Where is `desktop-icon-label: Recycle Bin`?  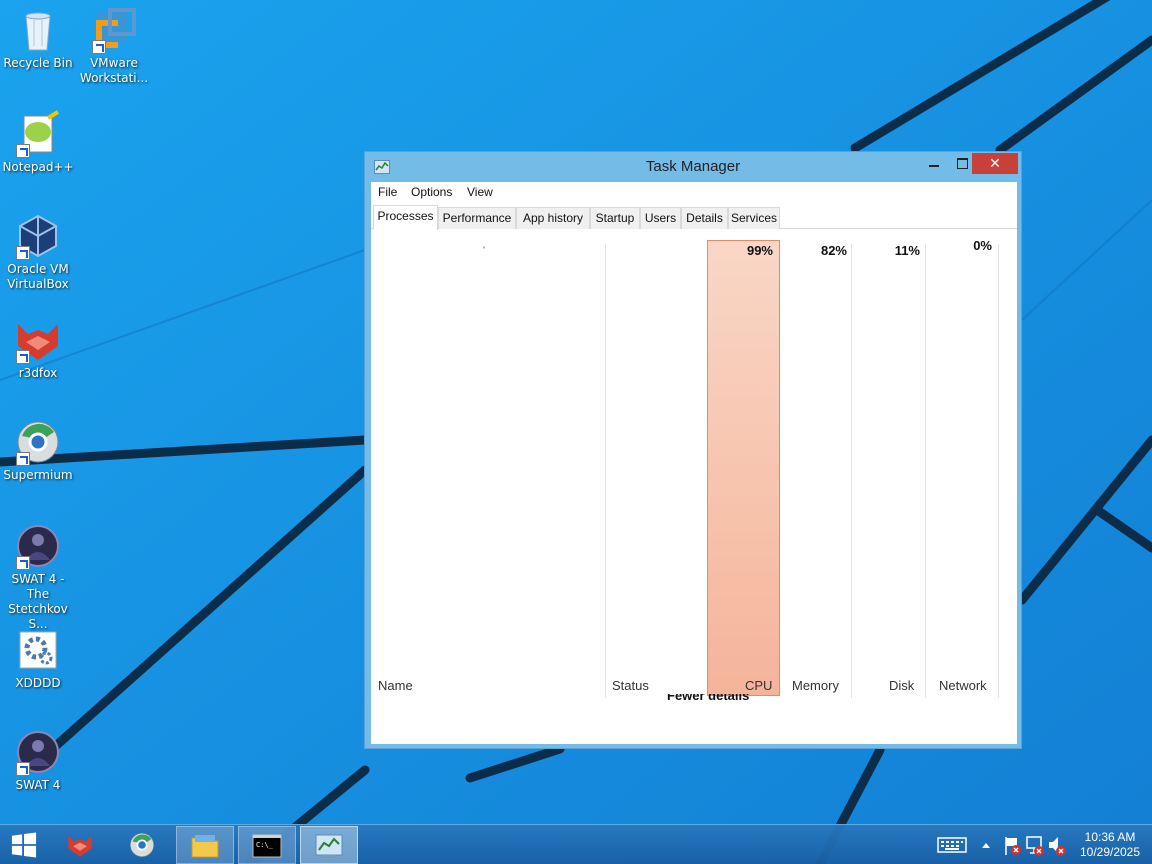 desktop-icon-label: Recycle Bin is located at coordinates (38, 63).